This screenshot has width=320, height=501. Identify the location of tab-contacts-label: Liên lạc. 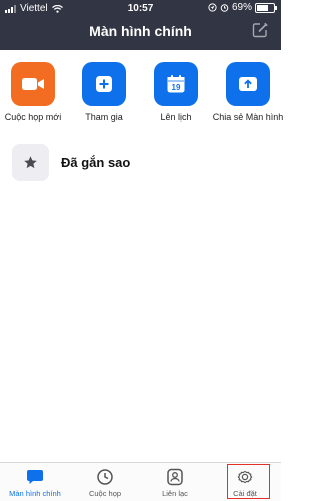
(175, 493).